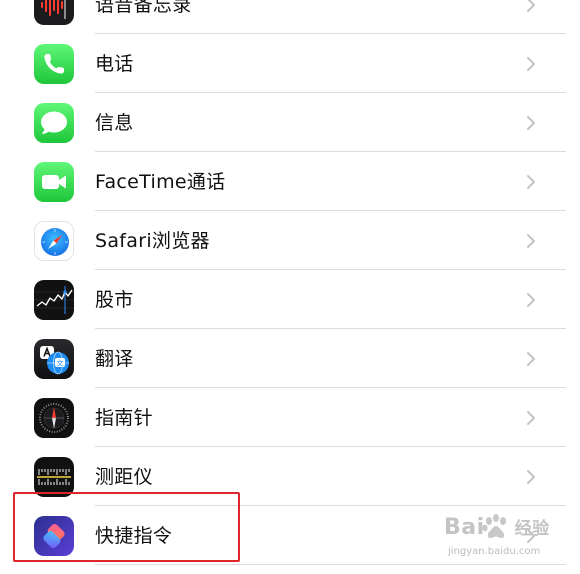 The width and height of the screenshot is (580, 574). Describe the element at coordinates (124, 477) in the screenshot. I see `settings-row-label: 测距仪` at that location.